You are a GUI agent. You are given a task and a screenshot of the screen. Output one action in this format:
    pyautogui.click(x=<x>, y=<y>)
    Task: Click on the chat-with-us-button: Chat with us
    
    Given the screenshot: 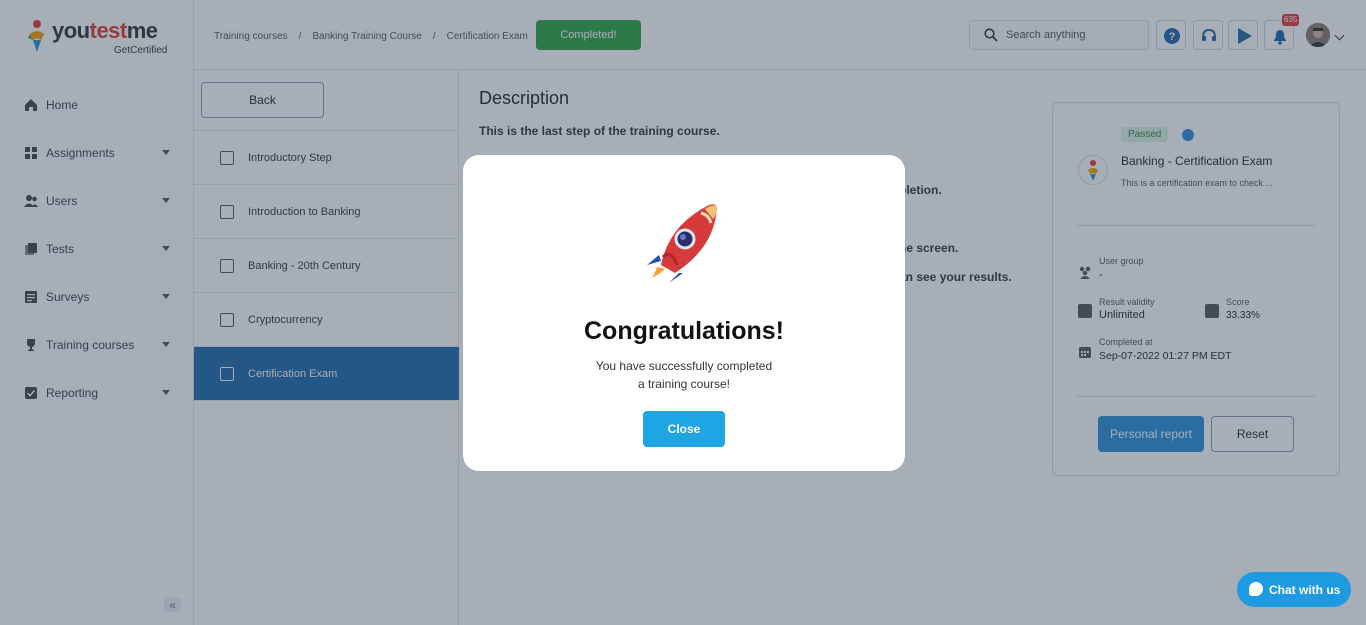 What is the action you would take?
    pyautogui.click(x=1294, y=589)
    